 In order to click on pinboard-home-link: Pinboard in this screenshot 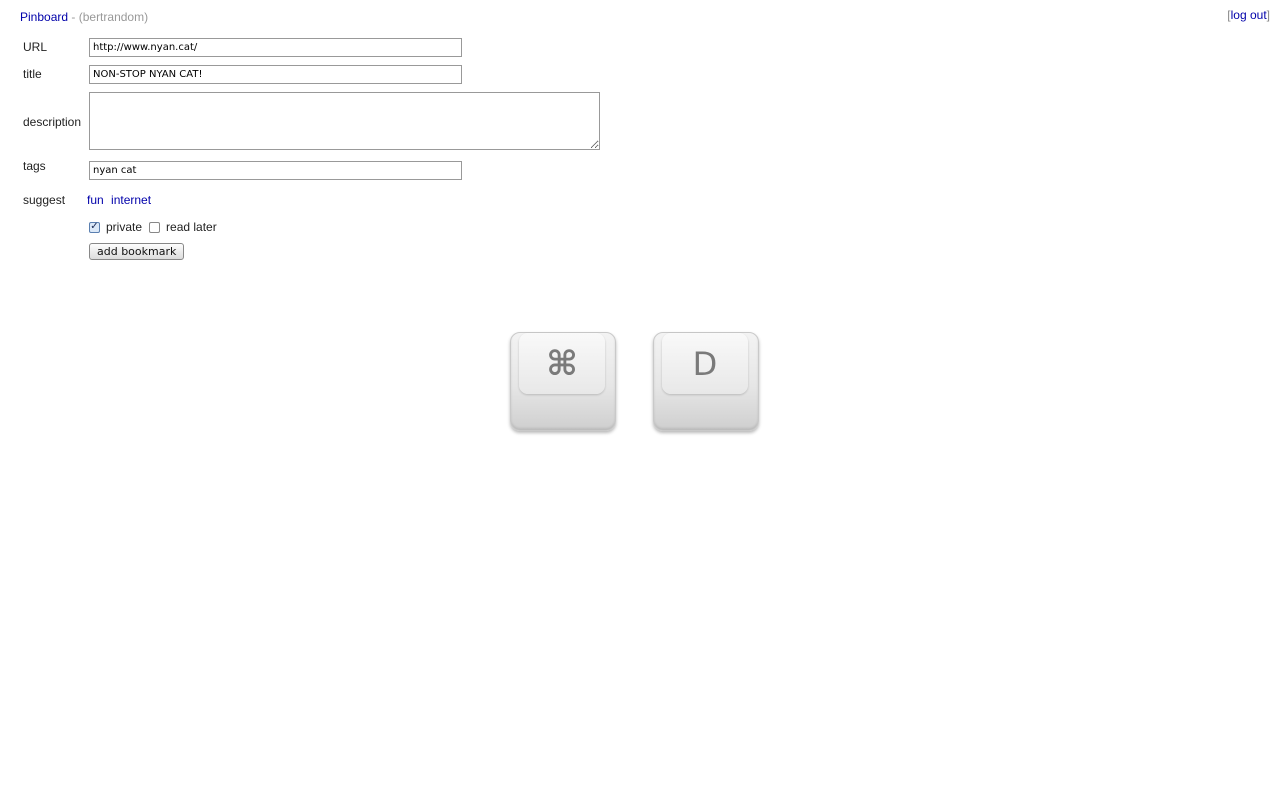, I will do `click(44, 17)`.